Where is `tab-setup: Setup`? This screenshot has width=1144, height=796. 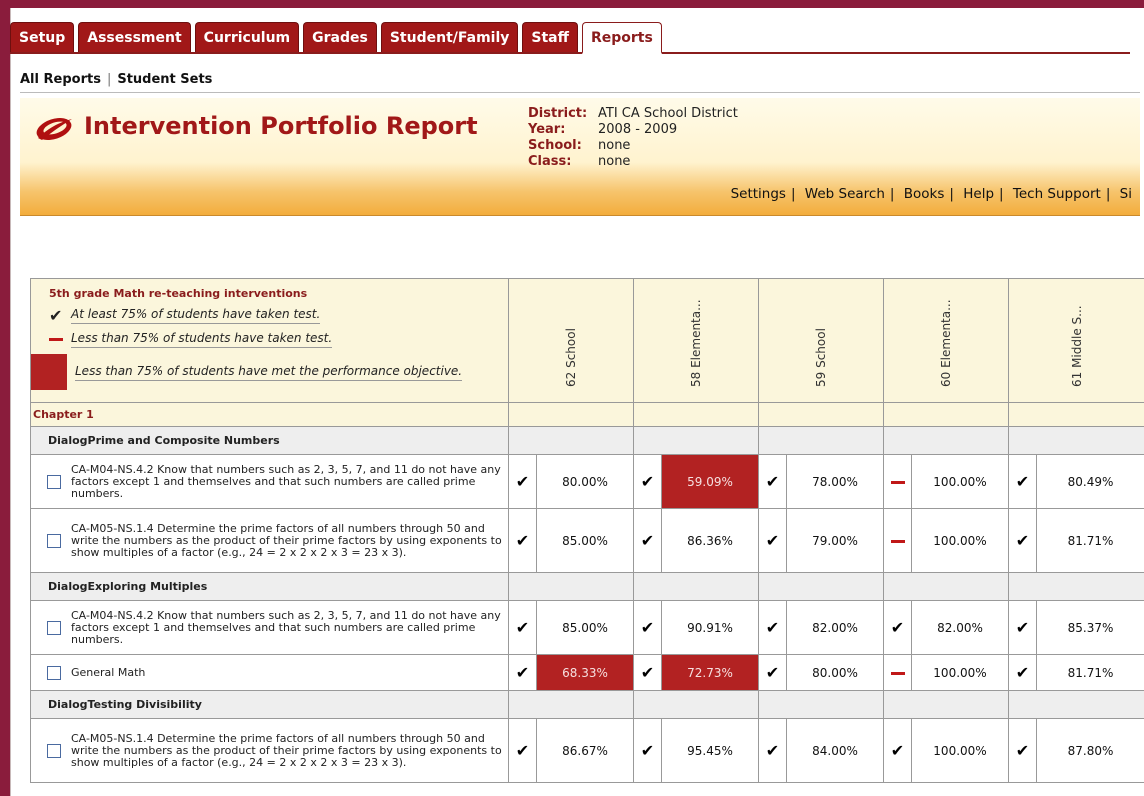
tab-setup: Setup is located at coordinates (42, 37).